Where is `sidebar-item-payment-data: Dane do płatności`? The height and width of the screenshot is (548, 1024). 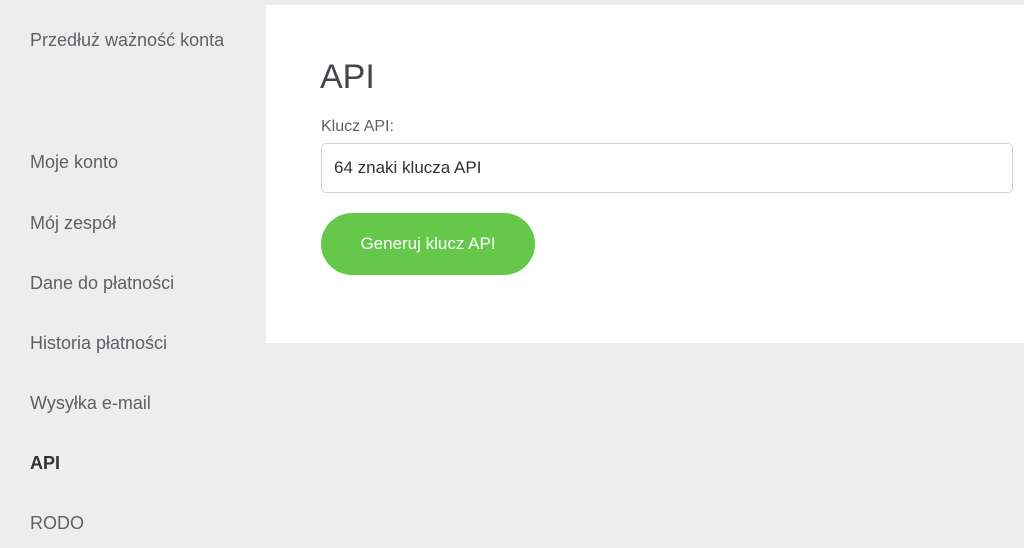
sidebar-item-payment-data: Dane do płatności is located at coordinates (102, 283).